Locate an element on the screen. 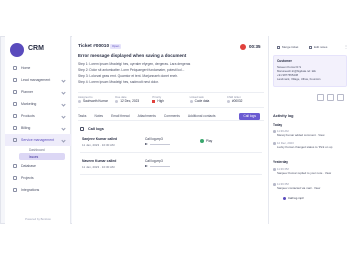  group-yesterday: Yesterday is located at coordinates (281, 162).